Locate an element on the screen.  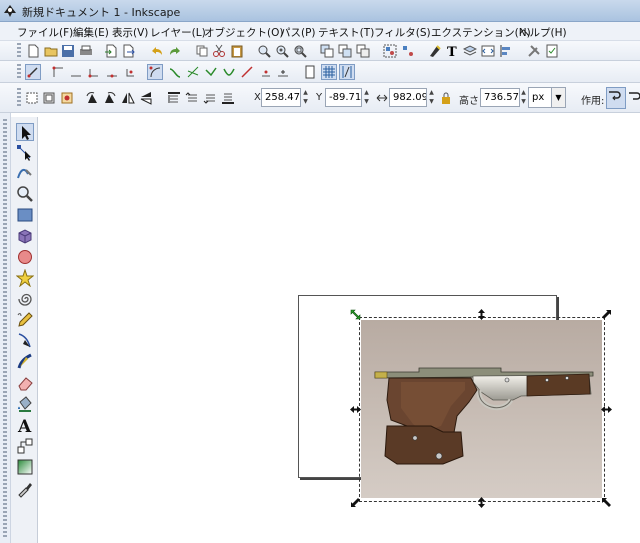
menu-layer: レイヤー(L) is located at coordinates (178, 32).